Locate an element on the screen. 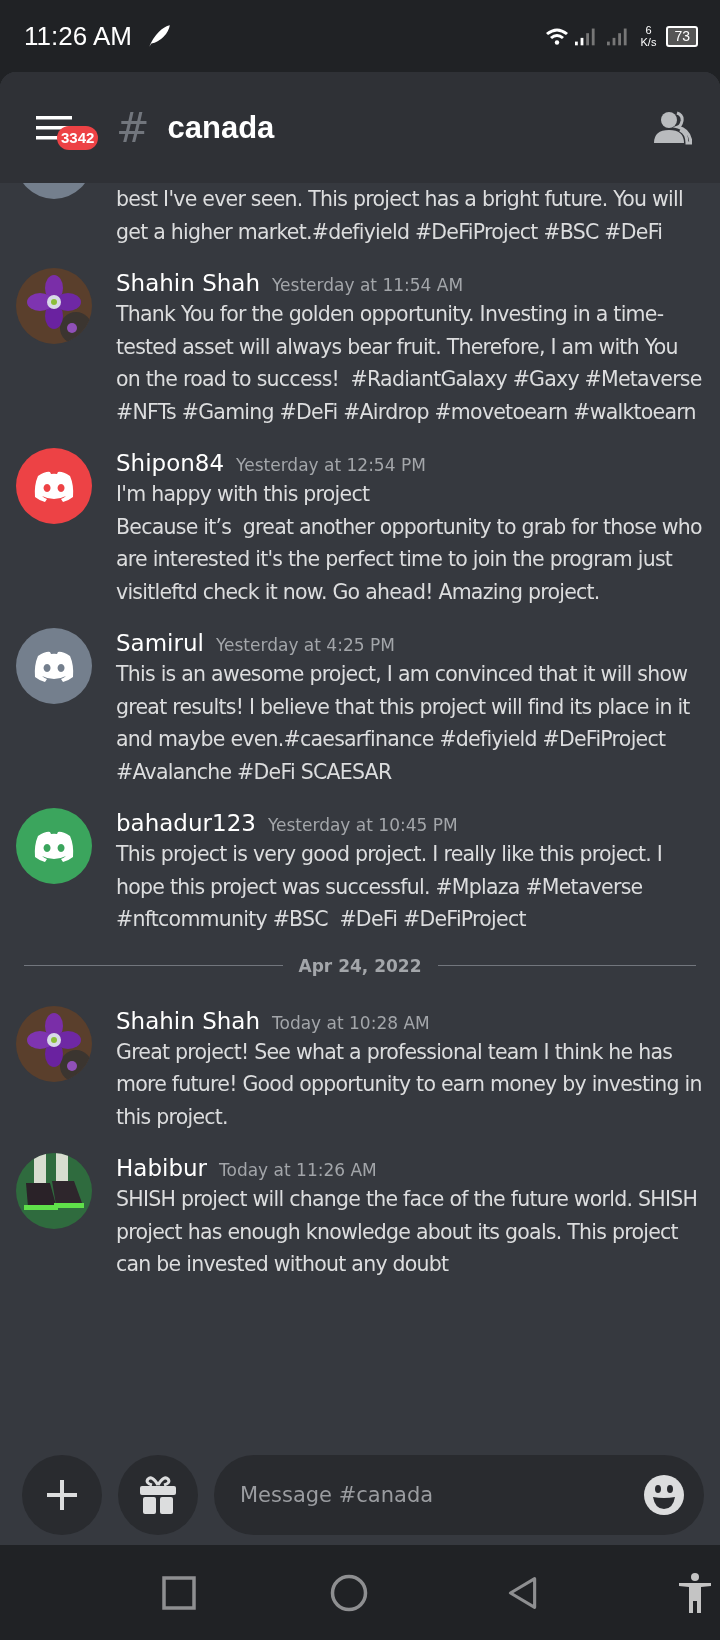  timestamp: Yesterday at 4:25 PM is located at coordinates (305, 645).